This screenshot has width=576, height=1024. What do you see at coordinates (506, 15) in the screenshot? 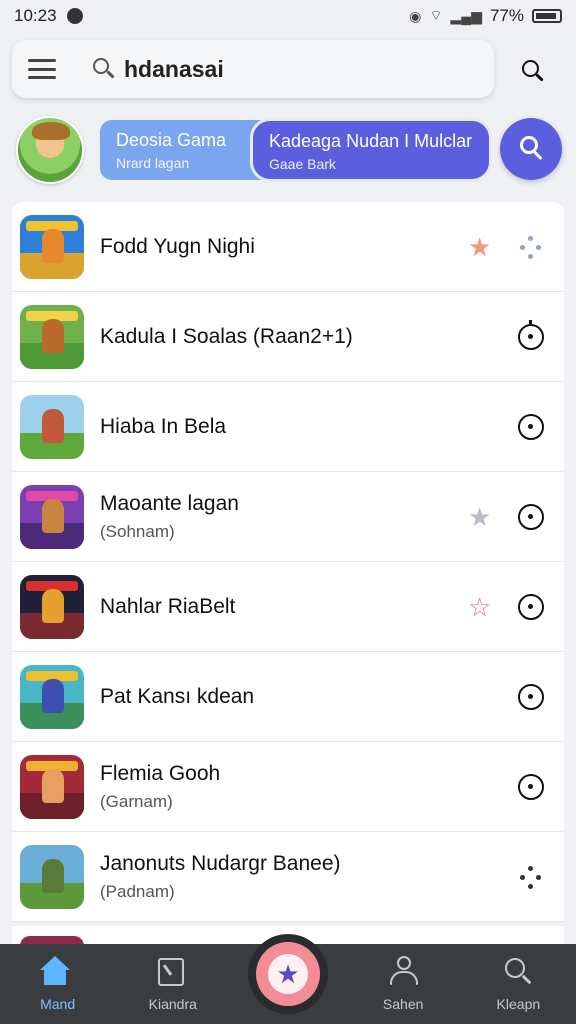
I see `battery-percent: 77%` at bounding box center [506, 15].